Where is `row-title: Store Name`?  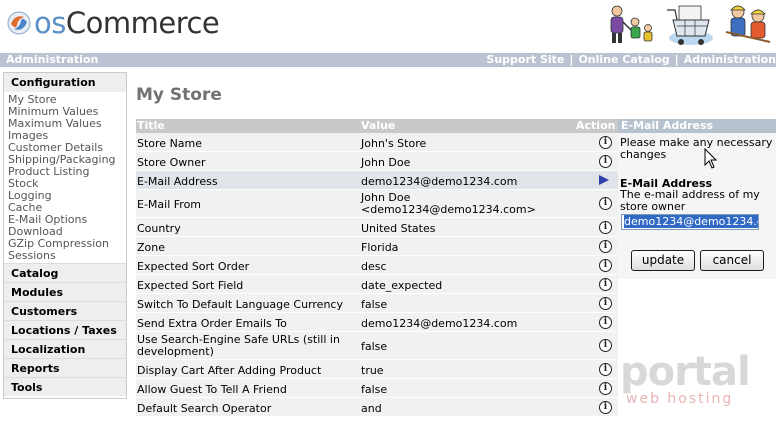 row-title: Store Name is located at coordinates (170, 143).